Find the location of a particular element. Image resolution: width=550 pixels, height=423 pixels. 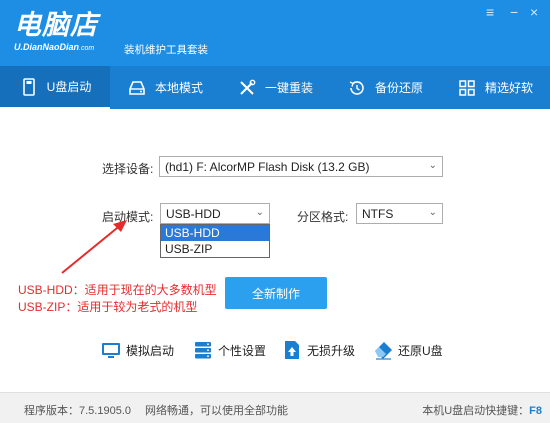

boot-hotkey-label: 本机U盘启动快捷键： is located at coordinates (476, 411).